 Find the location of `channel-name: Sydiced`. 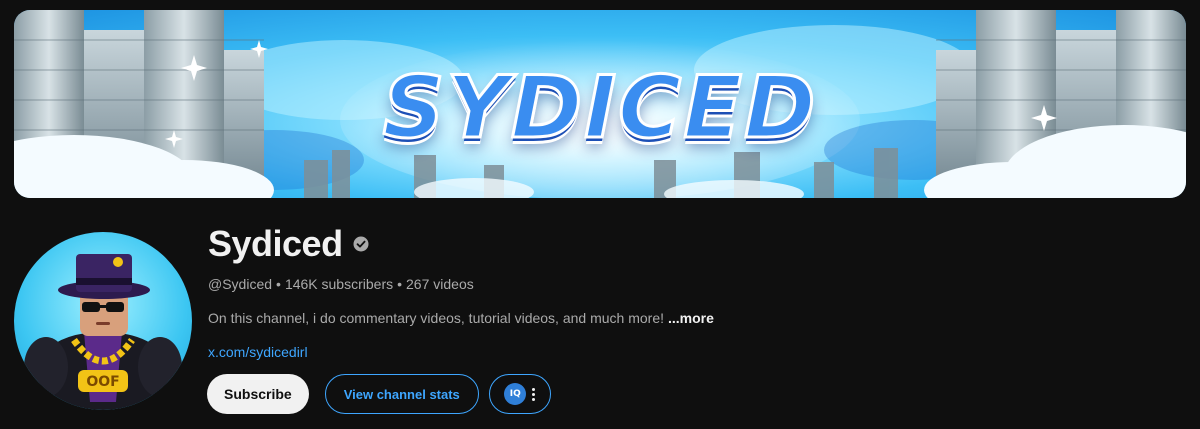

channel-name: Sydiced is located at coordinates (275, 243).